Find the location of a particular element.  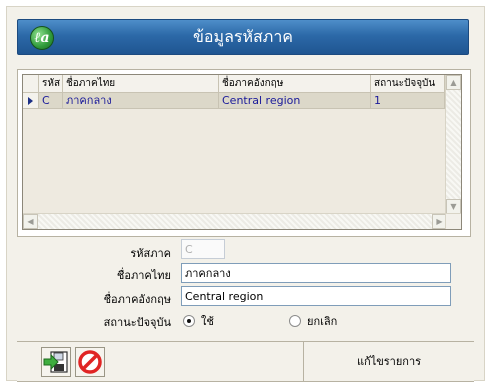

save-button is located at coordinates (56, 362).